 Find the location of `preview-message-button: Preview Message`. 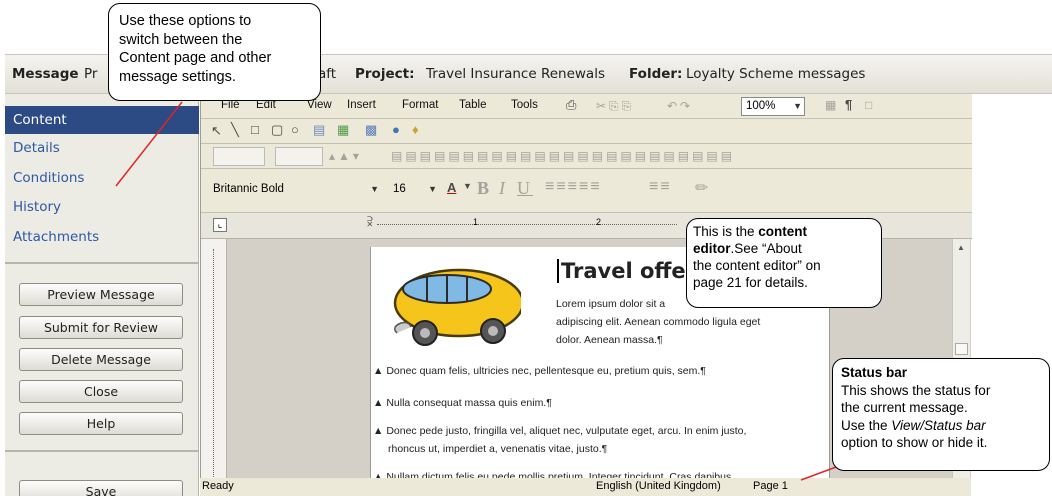

preview-message-button: Preview Message is located at coordinates (101, 294).